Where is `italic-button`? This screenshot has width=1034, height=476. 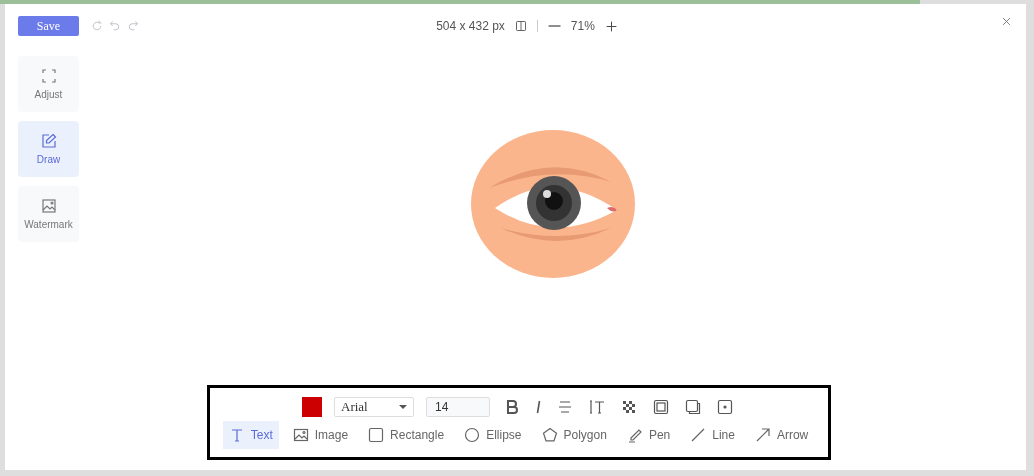 italic-button is located at coordinates (538, 406).